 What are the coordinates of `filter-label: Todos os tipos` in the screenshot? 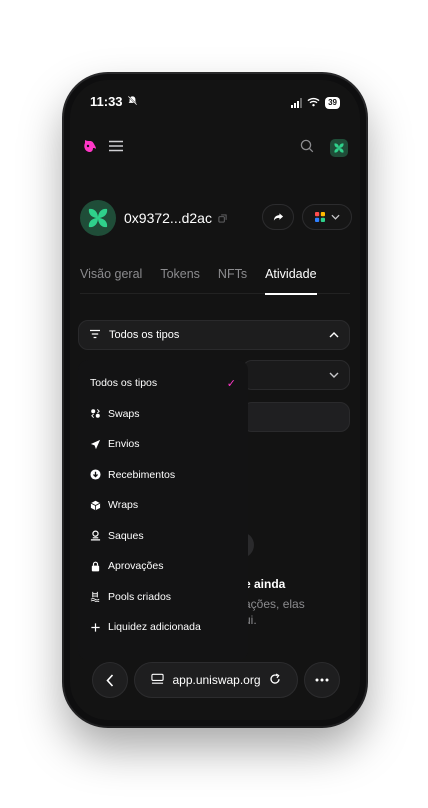 It's located at (144, 335).